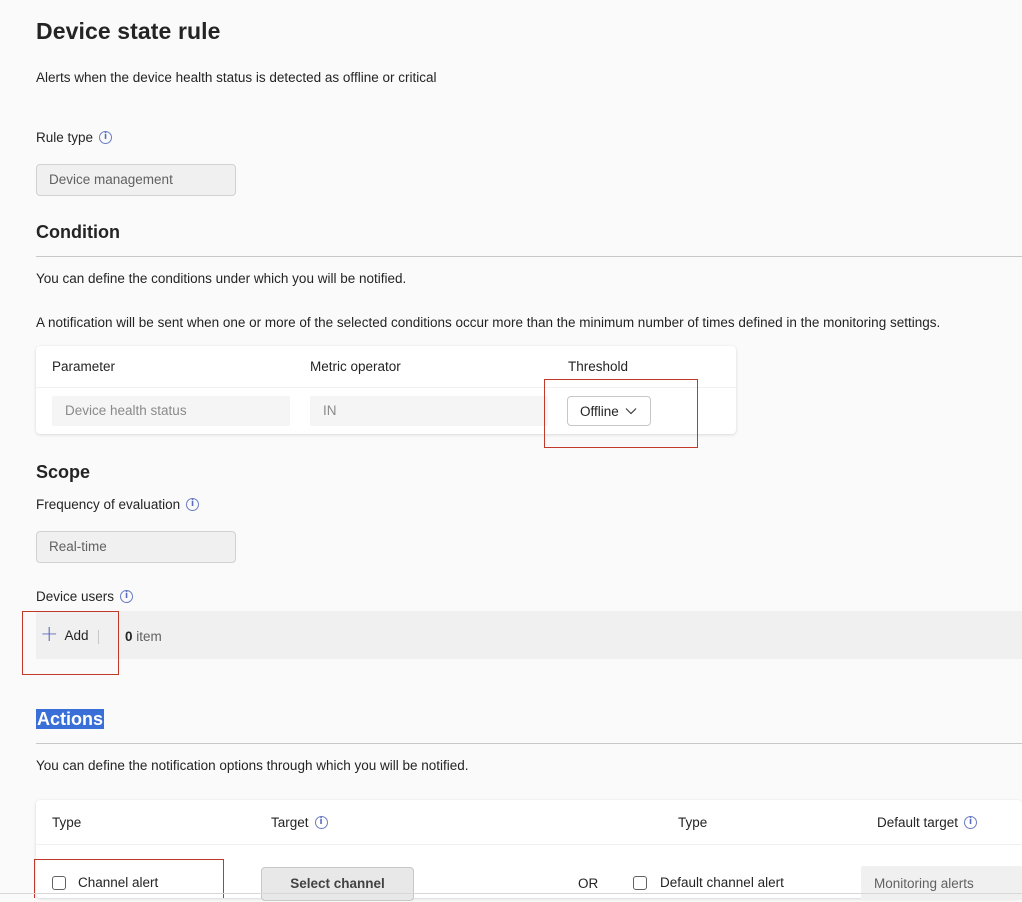 The image size is (1022, 902). I want to click on column-header-metric-operator: Metric operator, so click(355, 366).